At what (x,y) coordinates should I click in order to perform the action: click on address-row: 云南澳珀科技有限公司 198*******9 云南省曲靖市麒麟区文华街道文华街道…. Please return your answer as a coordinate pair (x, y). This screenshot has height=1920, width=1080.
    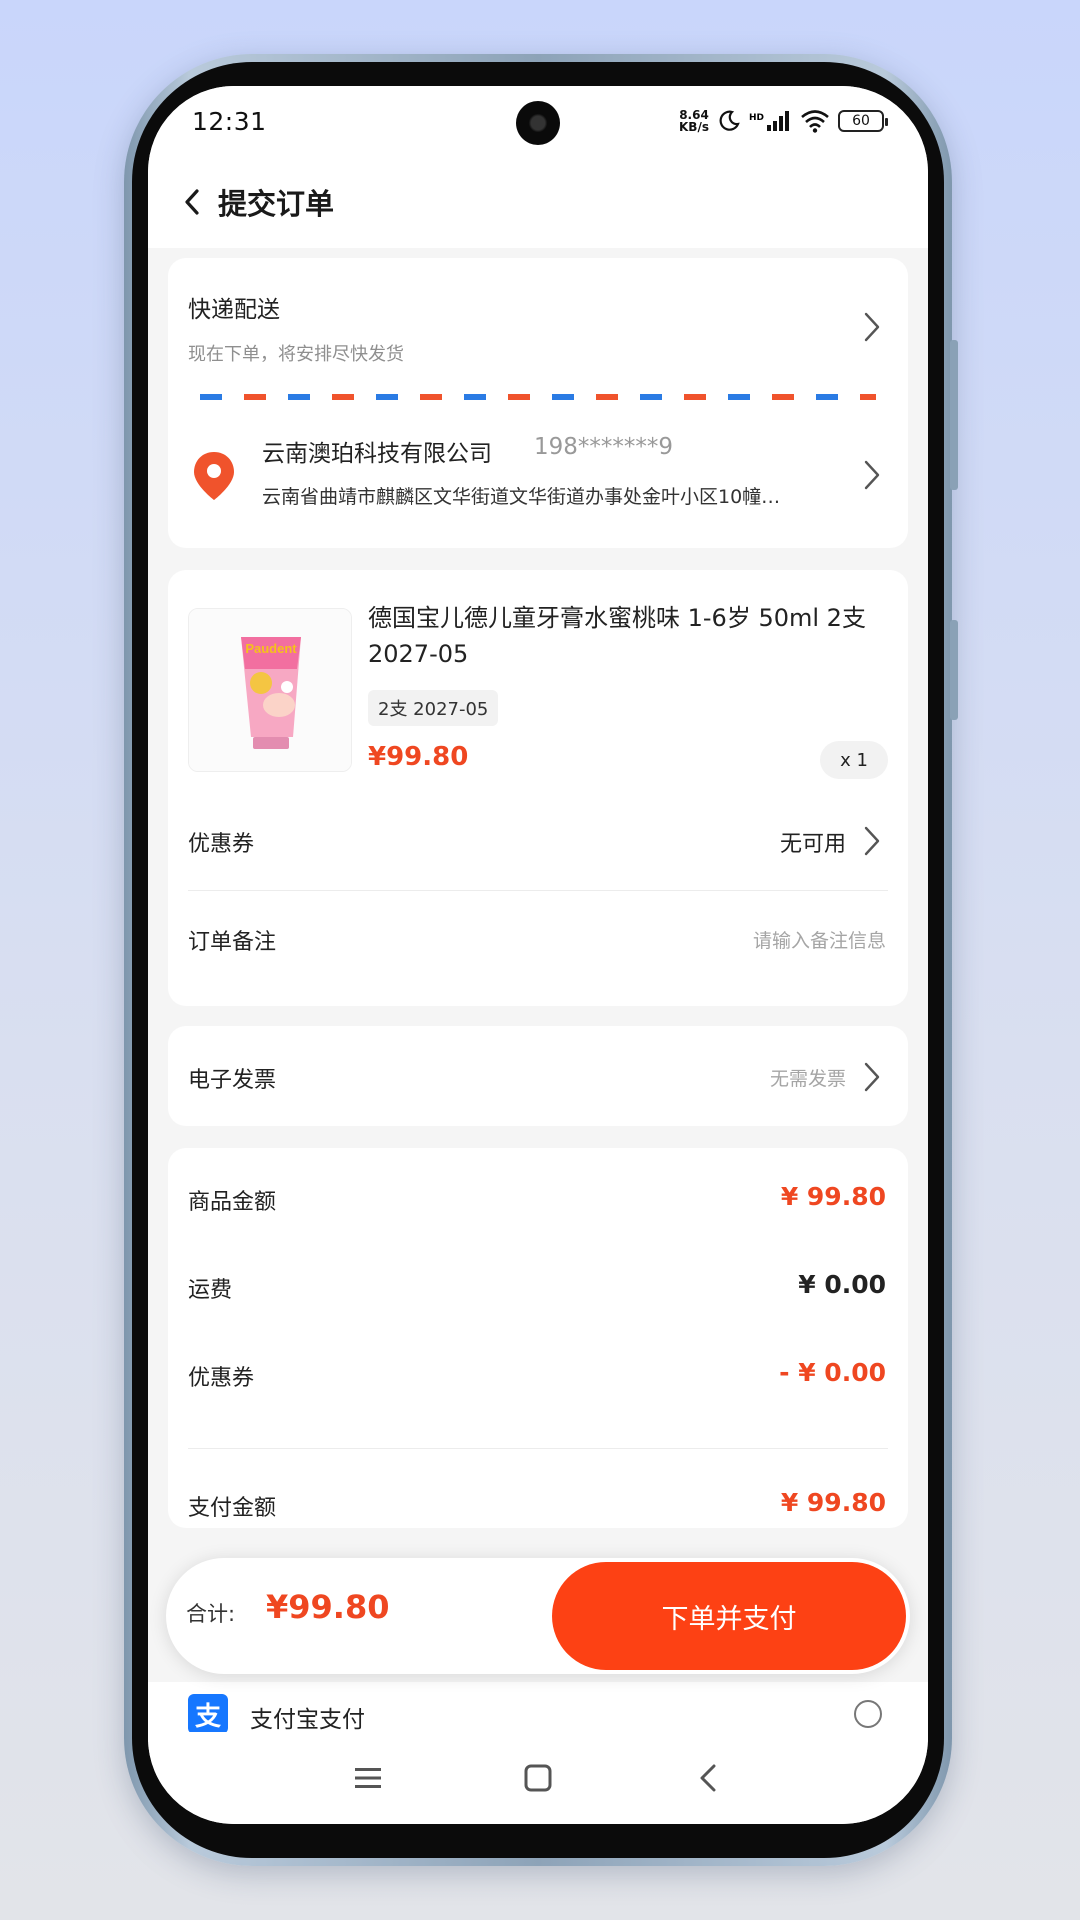
    Looking at the image, I should click on (538, 478).